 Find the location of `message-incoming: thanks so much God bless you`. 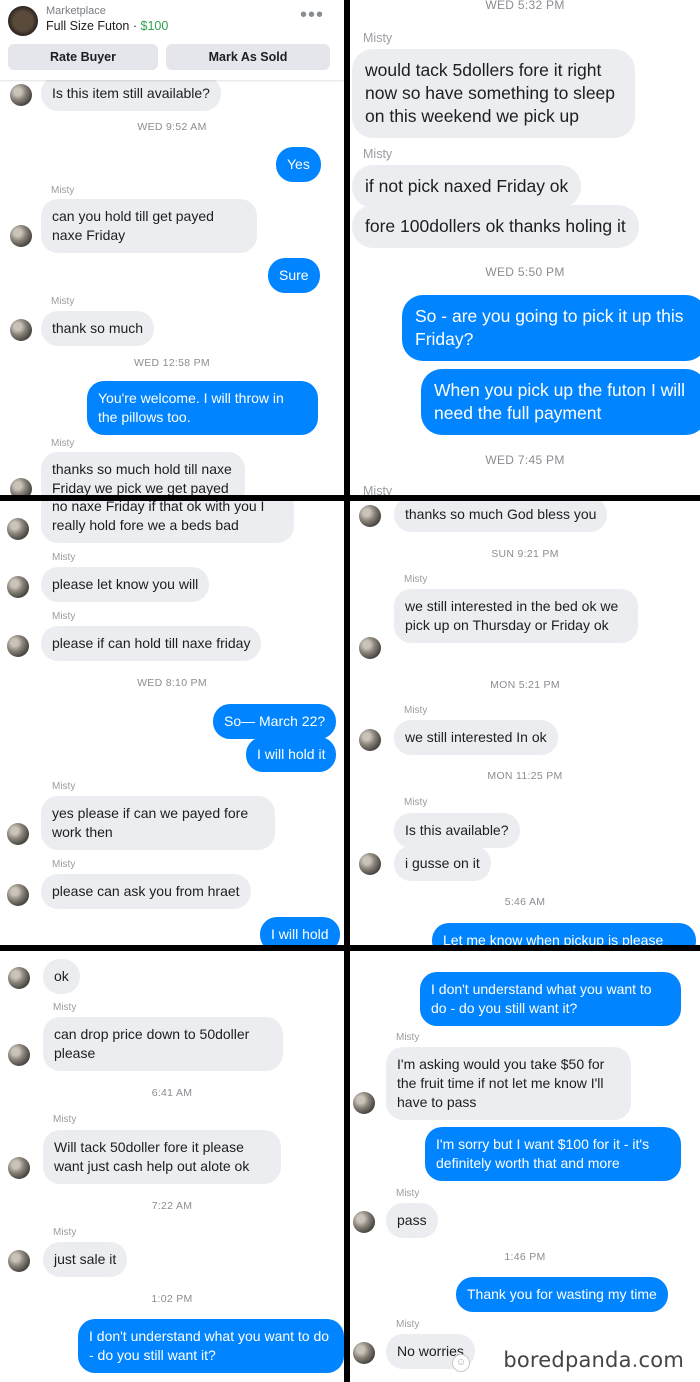

message-incoming: thanks so much God bless you is located at coordinates (501, 516).